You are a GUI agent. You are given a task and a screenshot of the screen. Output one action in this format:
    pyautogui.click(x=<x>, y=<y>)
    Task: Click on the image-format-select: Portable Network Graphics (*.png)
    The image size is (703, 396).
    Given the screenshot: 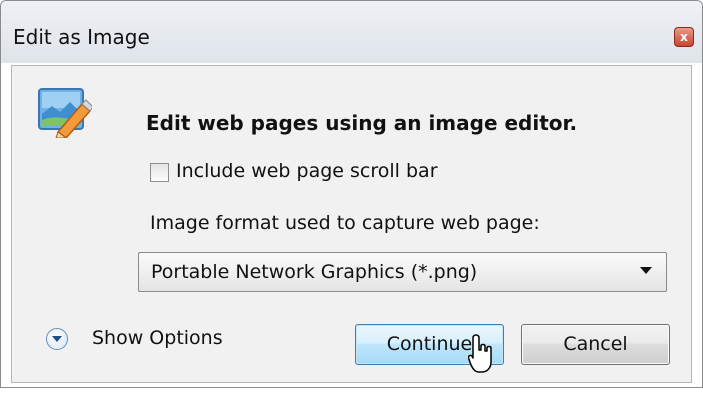 What is the action you would take?
    pyautogui.click(x=402, y=272)
    